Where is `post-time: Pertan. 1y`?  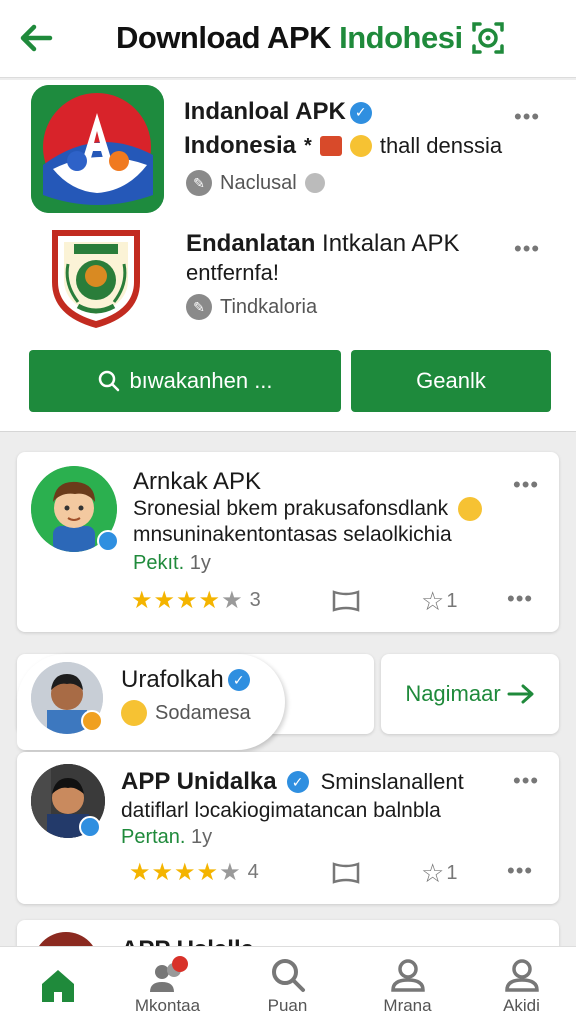 post-time: Pertan. 1y is located at coordinates (166, 837).